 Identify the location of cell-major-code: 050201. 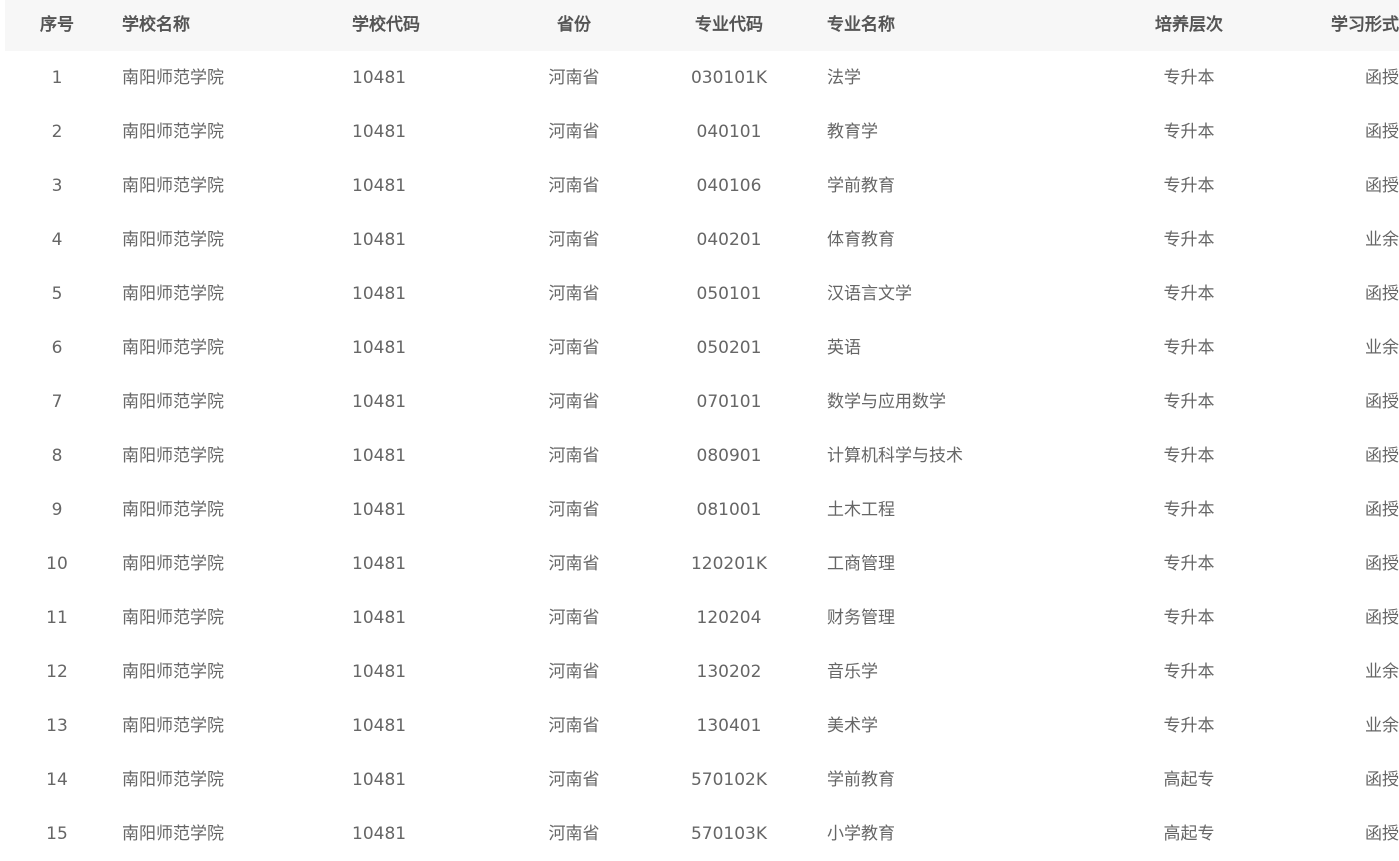
(729, 348).